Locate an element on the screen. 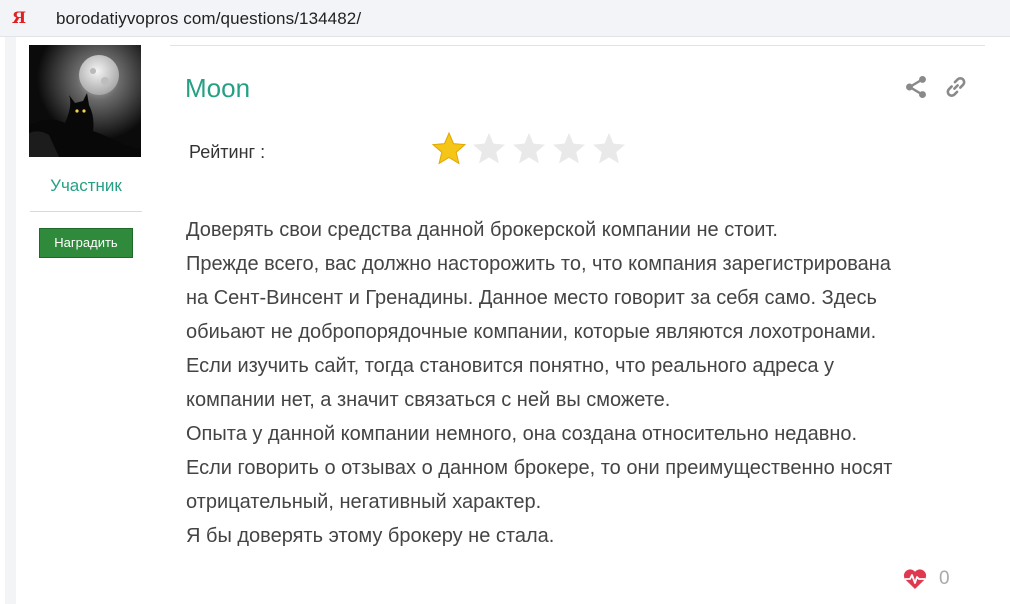 This screenshot has width=1010, height=604. user-role: Участник is located at coordinates (86, 185).